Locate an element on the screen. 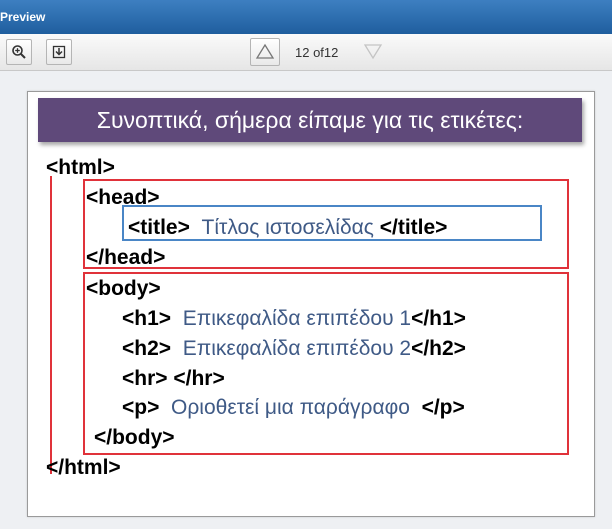  code-line-body-open: <body> is located at coordinates (123, 288).